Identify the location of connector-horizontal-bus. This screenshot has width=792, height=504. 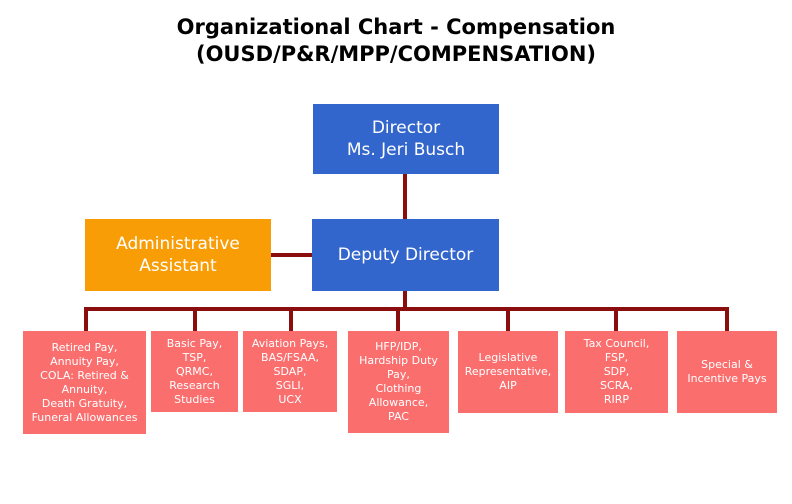
(406, 309).